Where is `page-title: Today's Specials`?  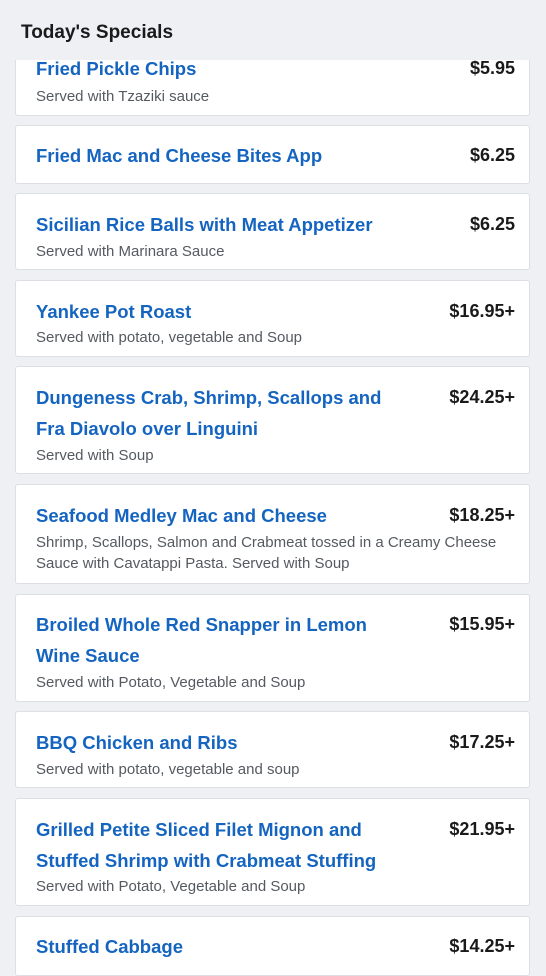 page-title: Today's Specials is located at coordinates (97, 32).